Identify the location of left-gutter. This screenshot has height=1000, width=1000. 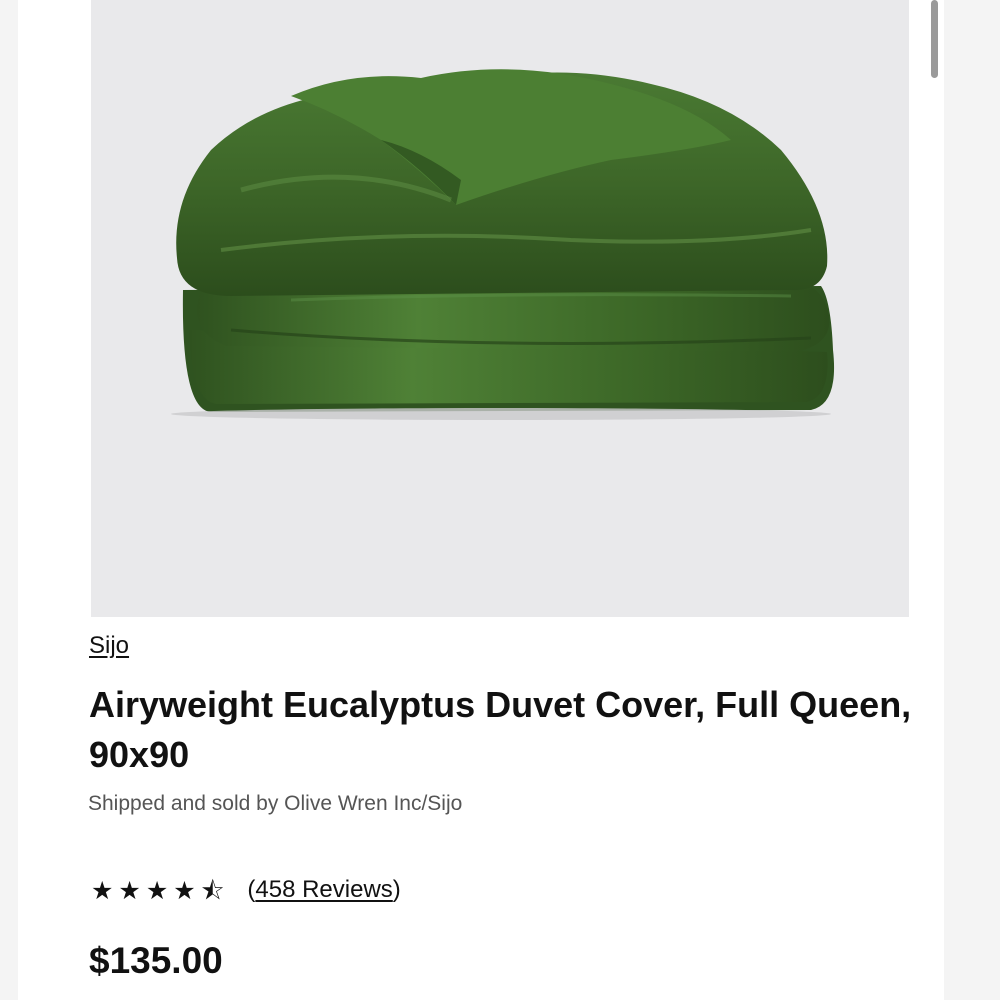
(9, 500).